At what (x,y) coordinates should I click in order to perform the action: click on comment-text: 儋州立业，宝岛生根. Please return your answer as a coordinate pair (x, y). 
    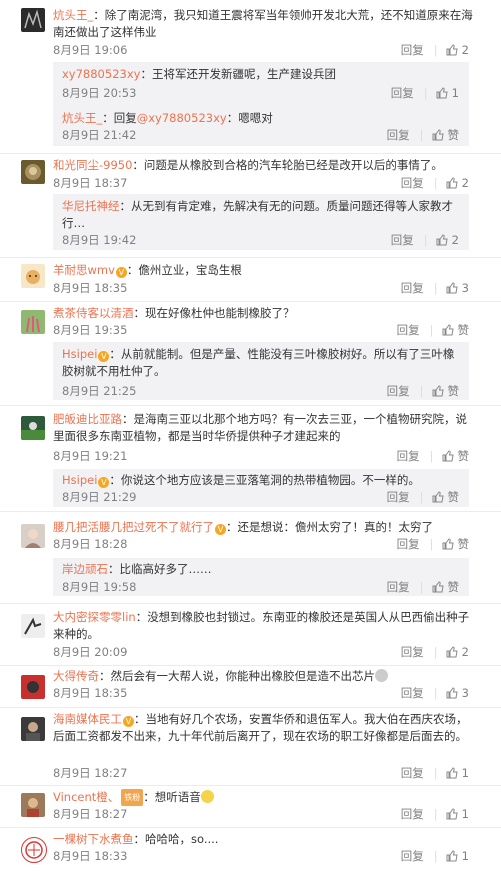
    Looking at the image, I should click on (190, 270).